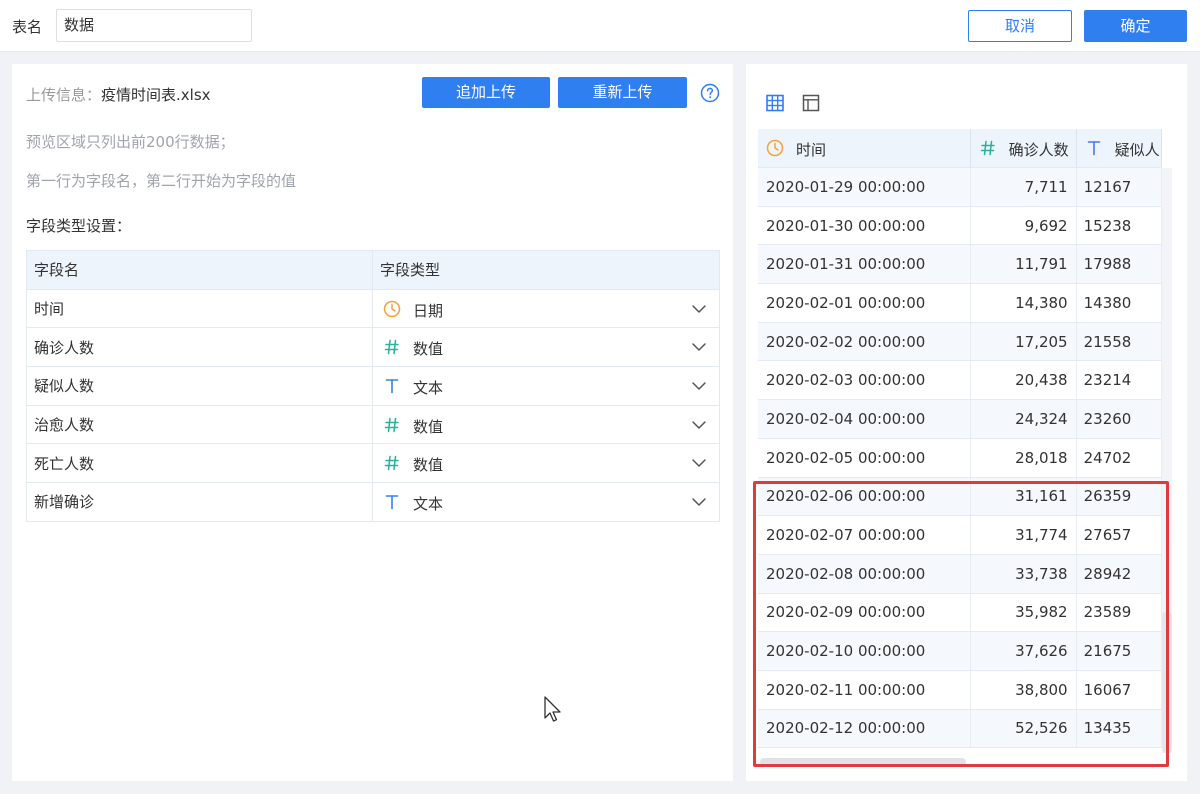 The image size is (1200, 794). I want to click on field-row: 死亡人数 数值, so click(373, 463).